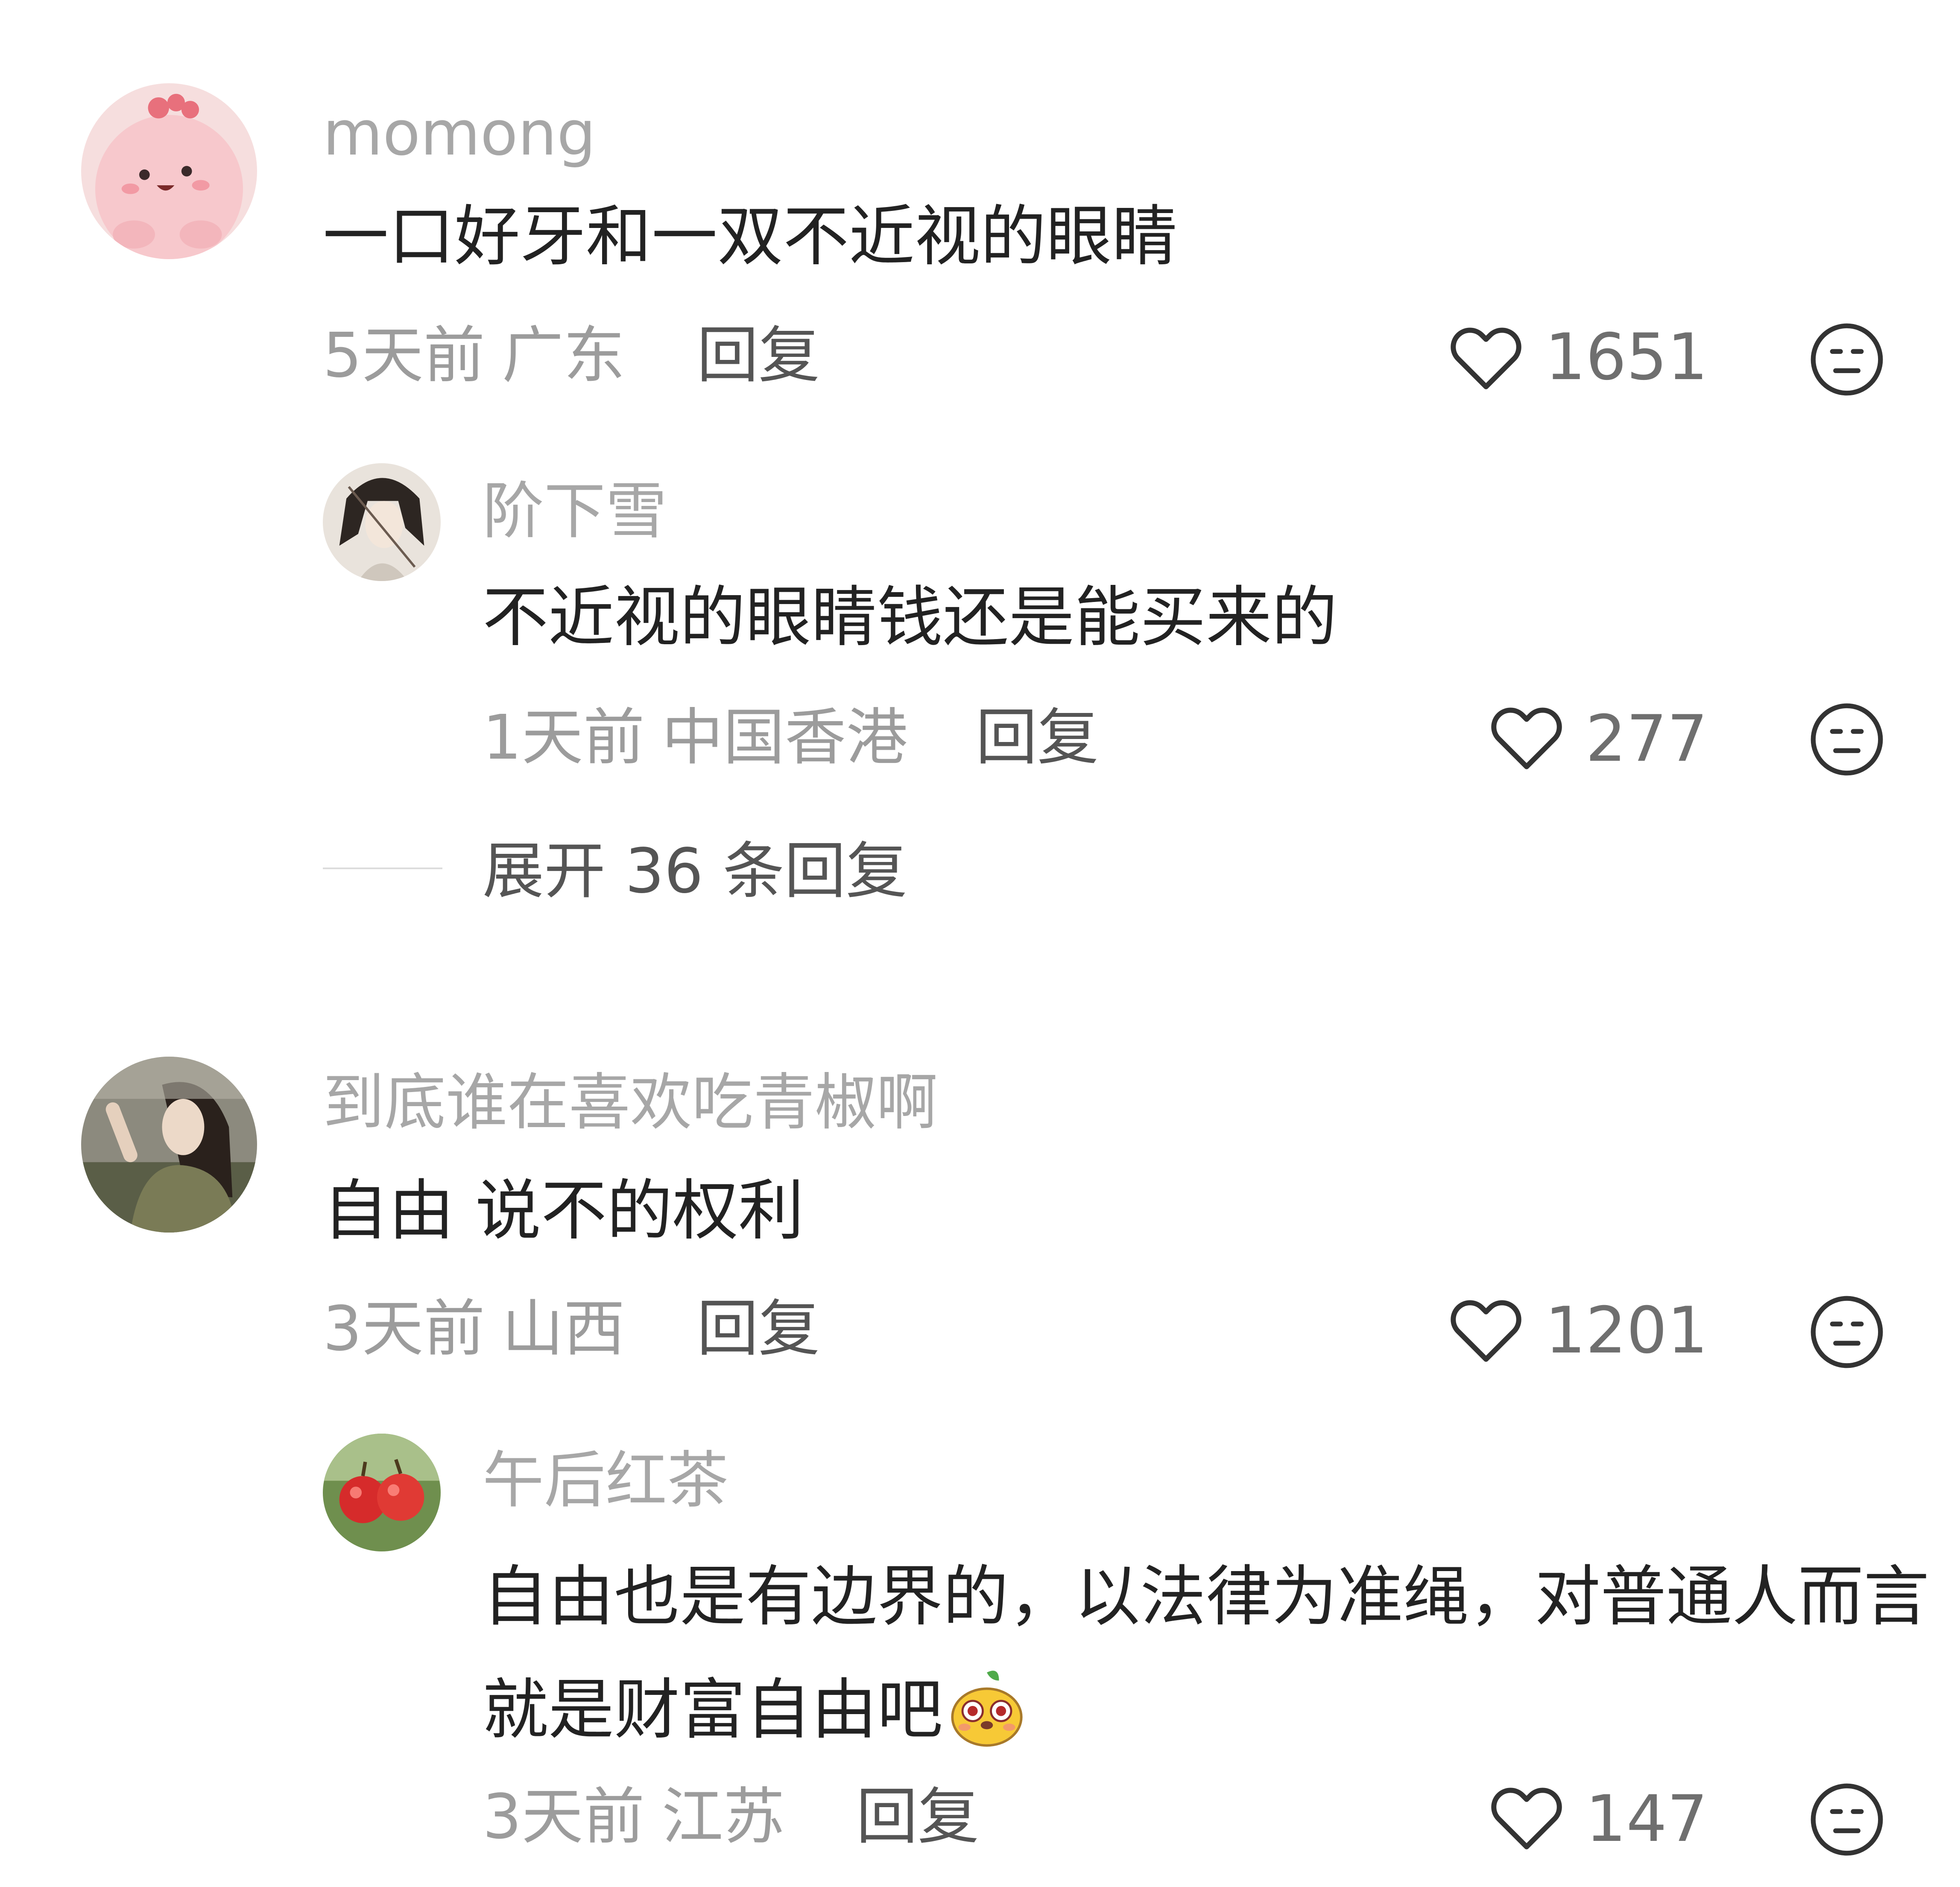 This screenshot has height=1887, width=1960. Describe the element at coordinates (564, 737) in the screenshot. I see `reply-time: 1天前` at that location.